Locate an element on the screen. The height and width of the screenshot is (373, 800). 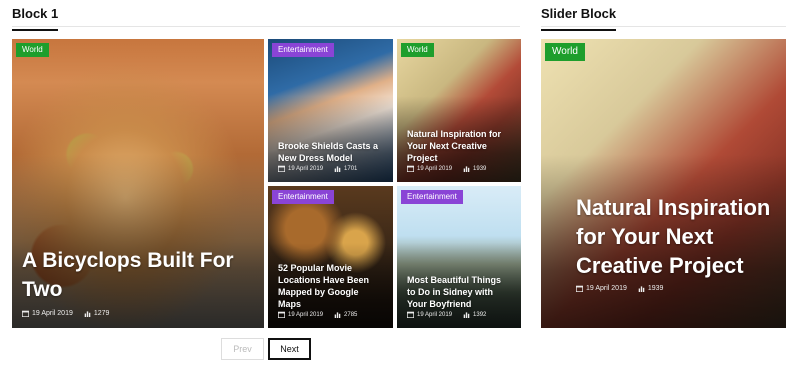
slider-block-header: Slider Block is located at coordinates (663, 15).